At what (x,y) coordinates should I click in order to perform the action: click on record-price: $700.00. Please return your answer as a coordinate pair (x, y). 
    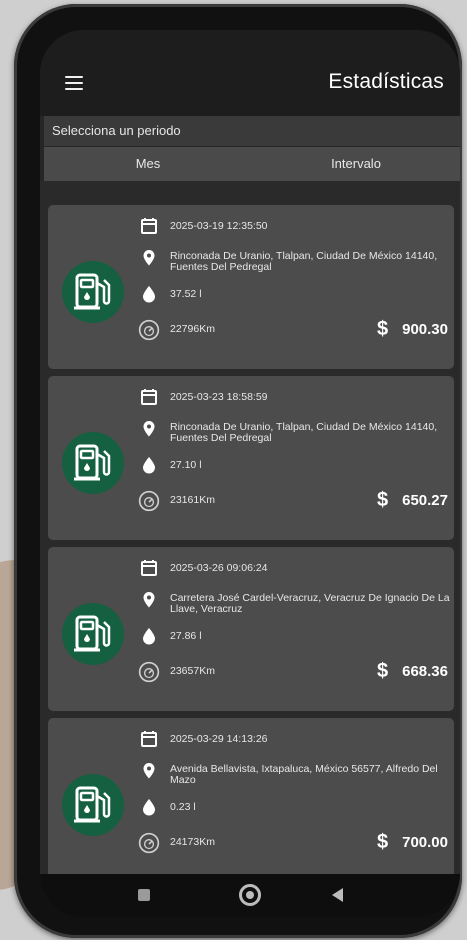
    Looking at the image, I should click on (412, 841).